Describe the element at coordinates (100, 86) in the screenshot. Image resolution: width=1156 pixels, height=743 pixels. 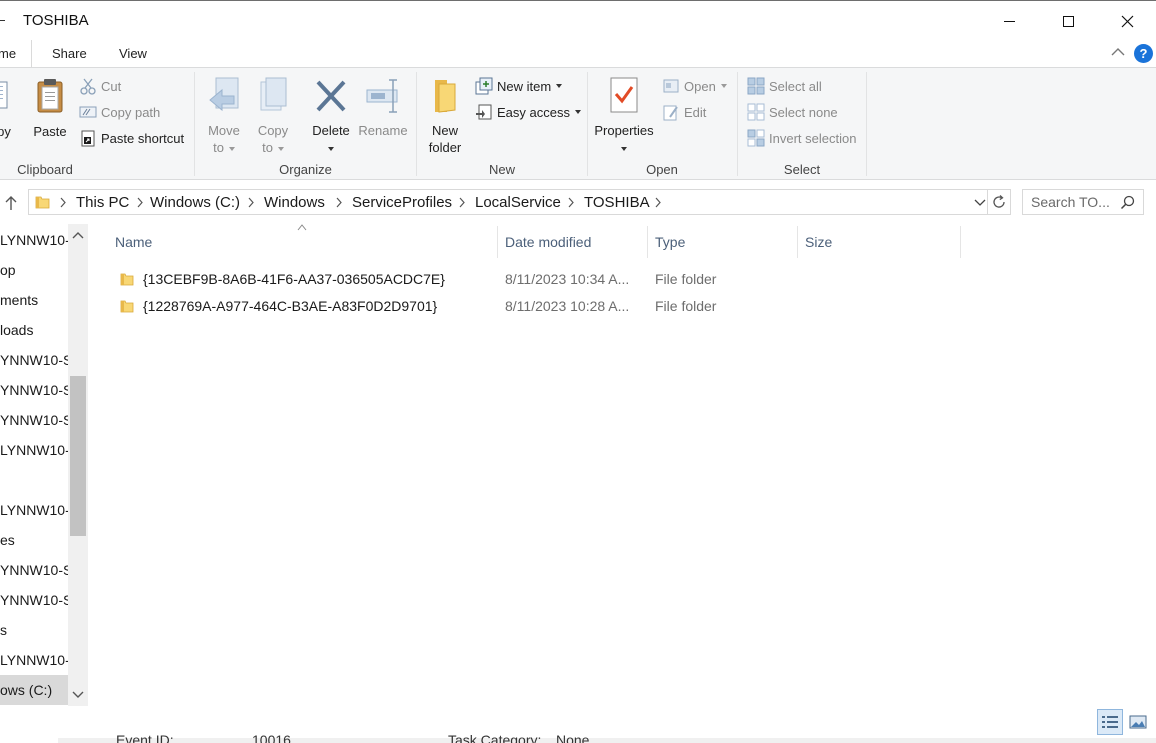
I see `cut-button: Cut` at that location.